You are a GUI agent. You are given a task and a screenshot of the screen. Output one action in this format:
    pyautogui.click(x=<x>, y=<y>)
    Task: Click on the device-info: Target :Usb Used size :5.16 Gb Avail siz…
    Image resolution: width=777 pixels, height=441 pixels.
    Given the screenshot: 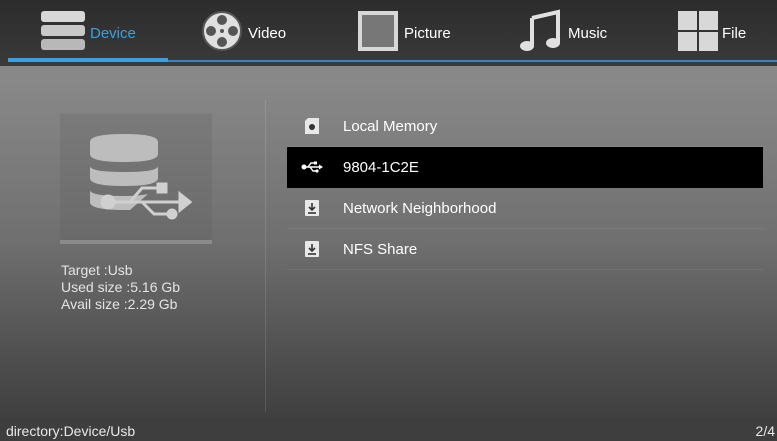 What is the action you would take?
    pyautogui.click(x=120, y=287)
    